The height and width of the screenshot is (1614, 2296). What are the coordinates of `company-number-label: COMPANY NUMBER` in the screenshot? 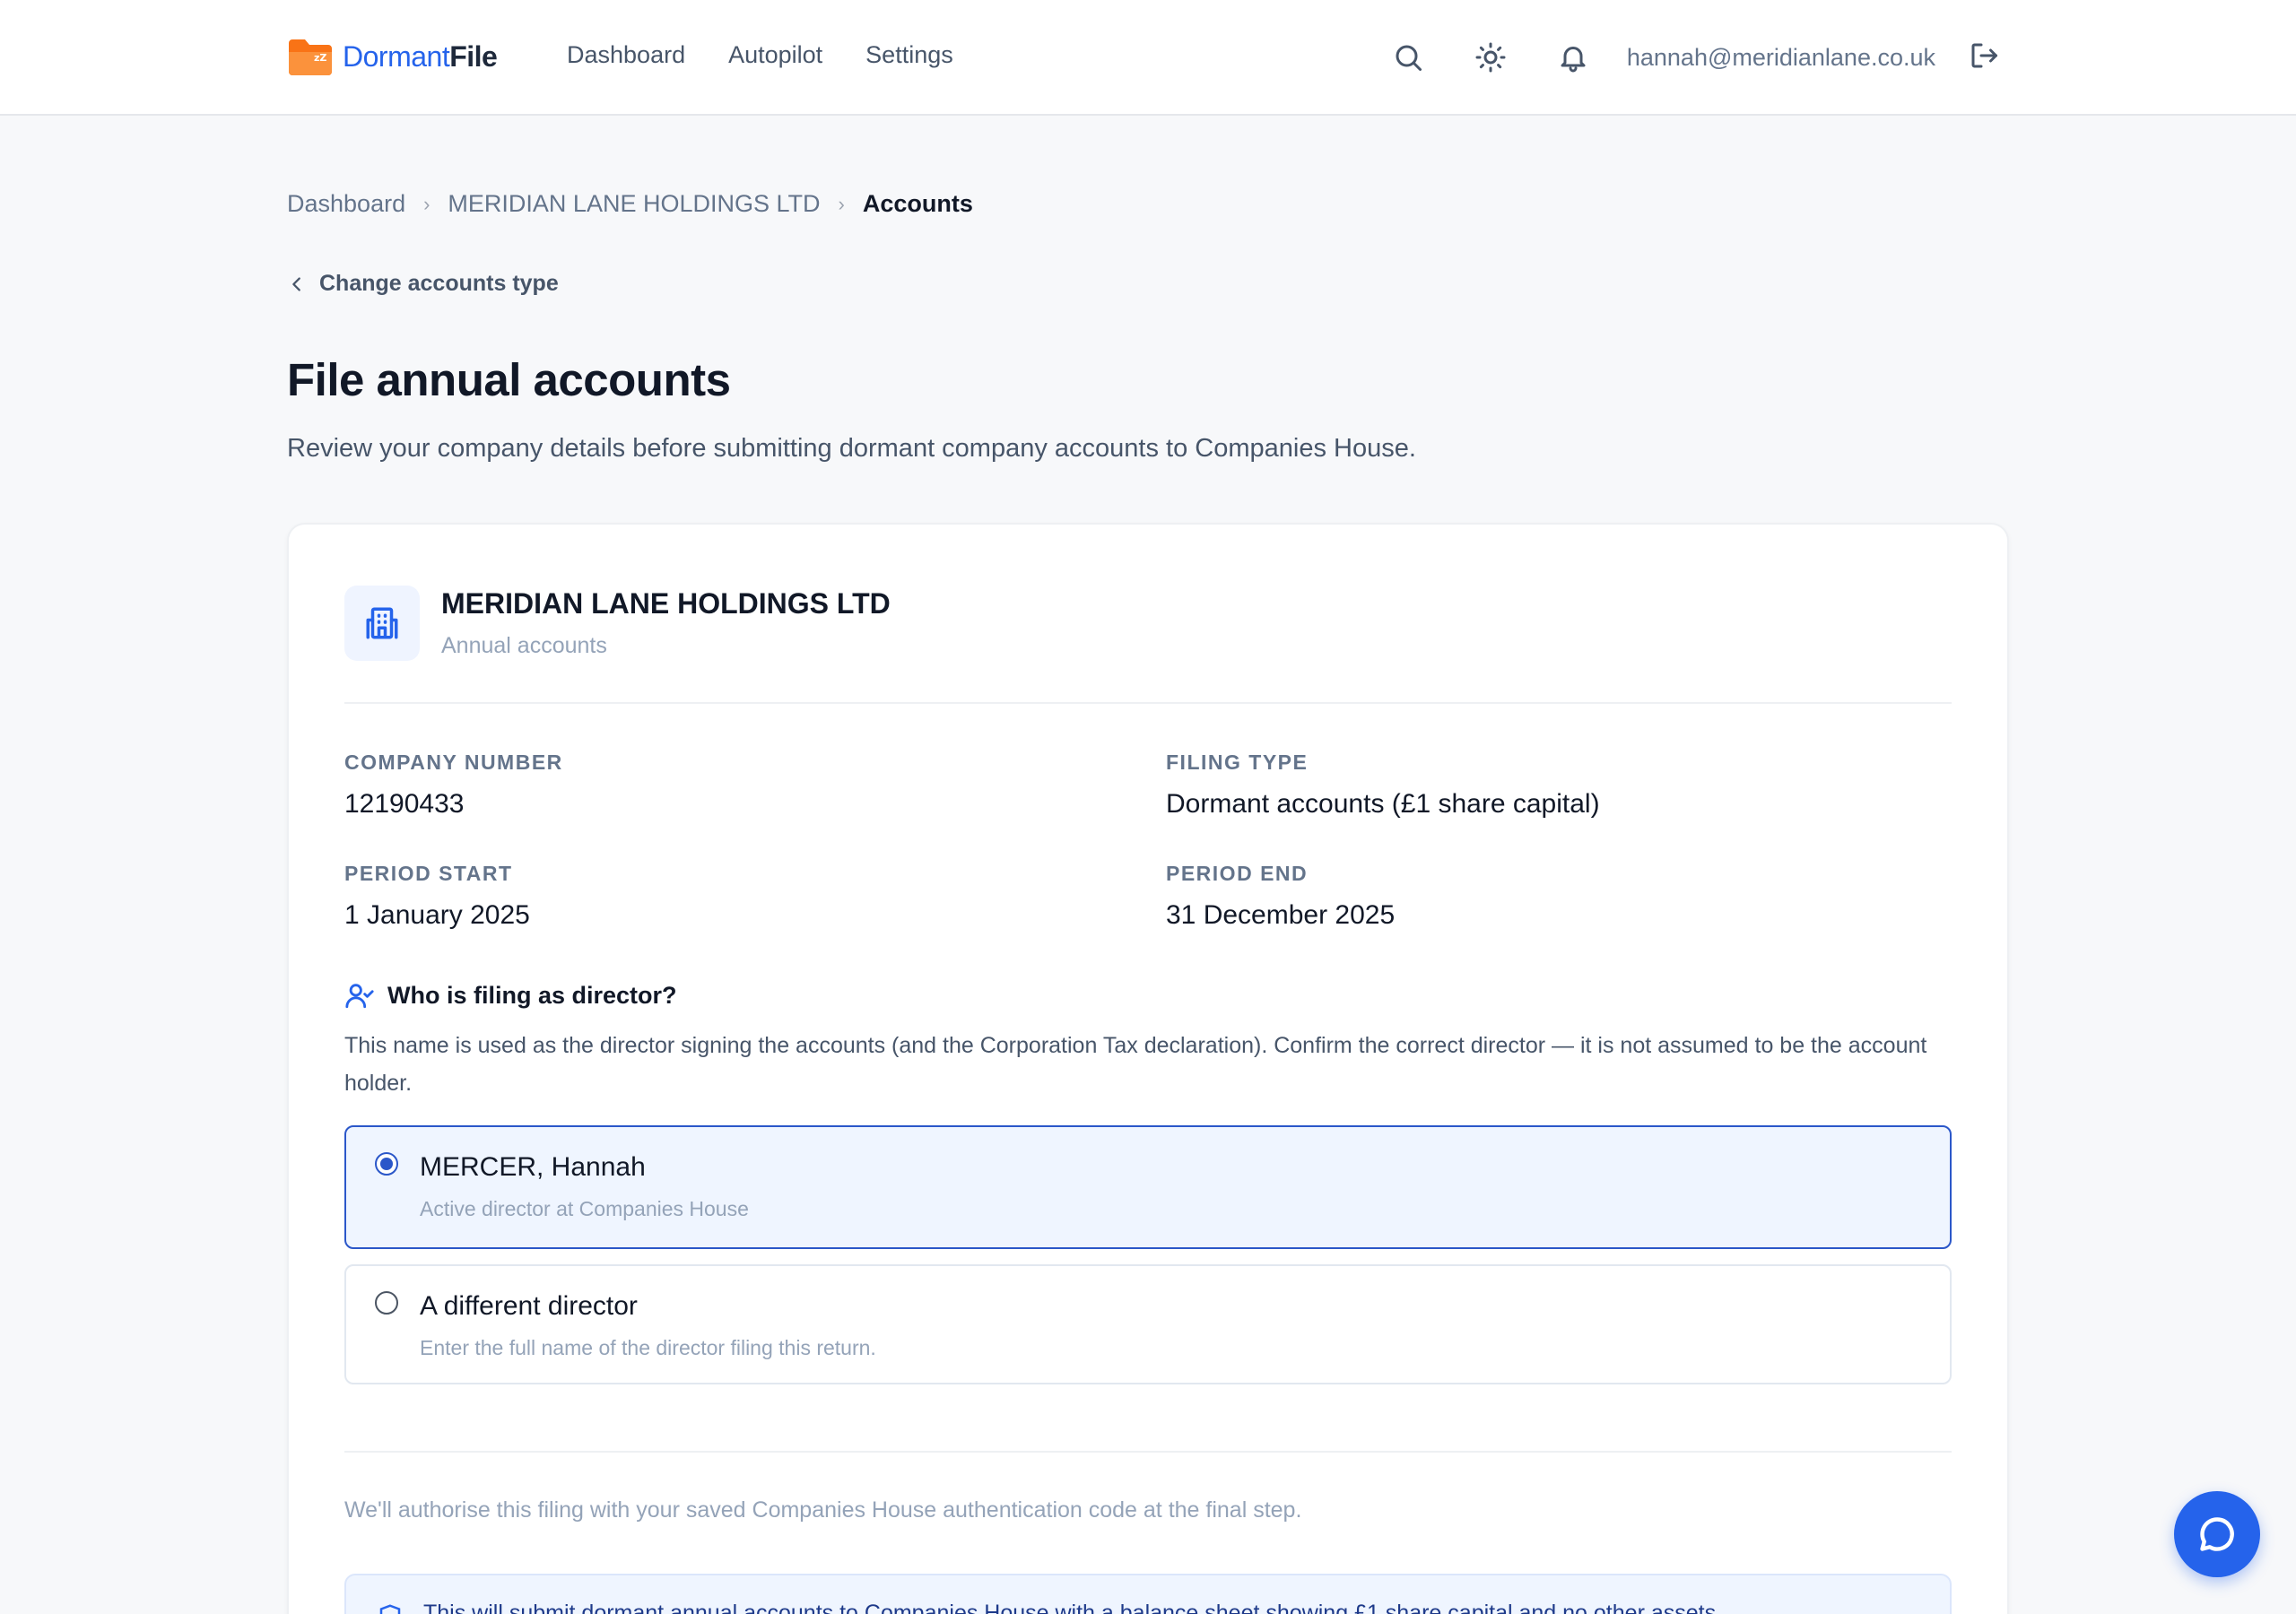 It's located at (453, 762).